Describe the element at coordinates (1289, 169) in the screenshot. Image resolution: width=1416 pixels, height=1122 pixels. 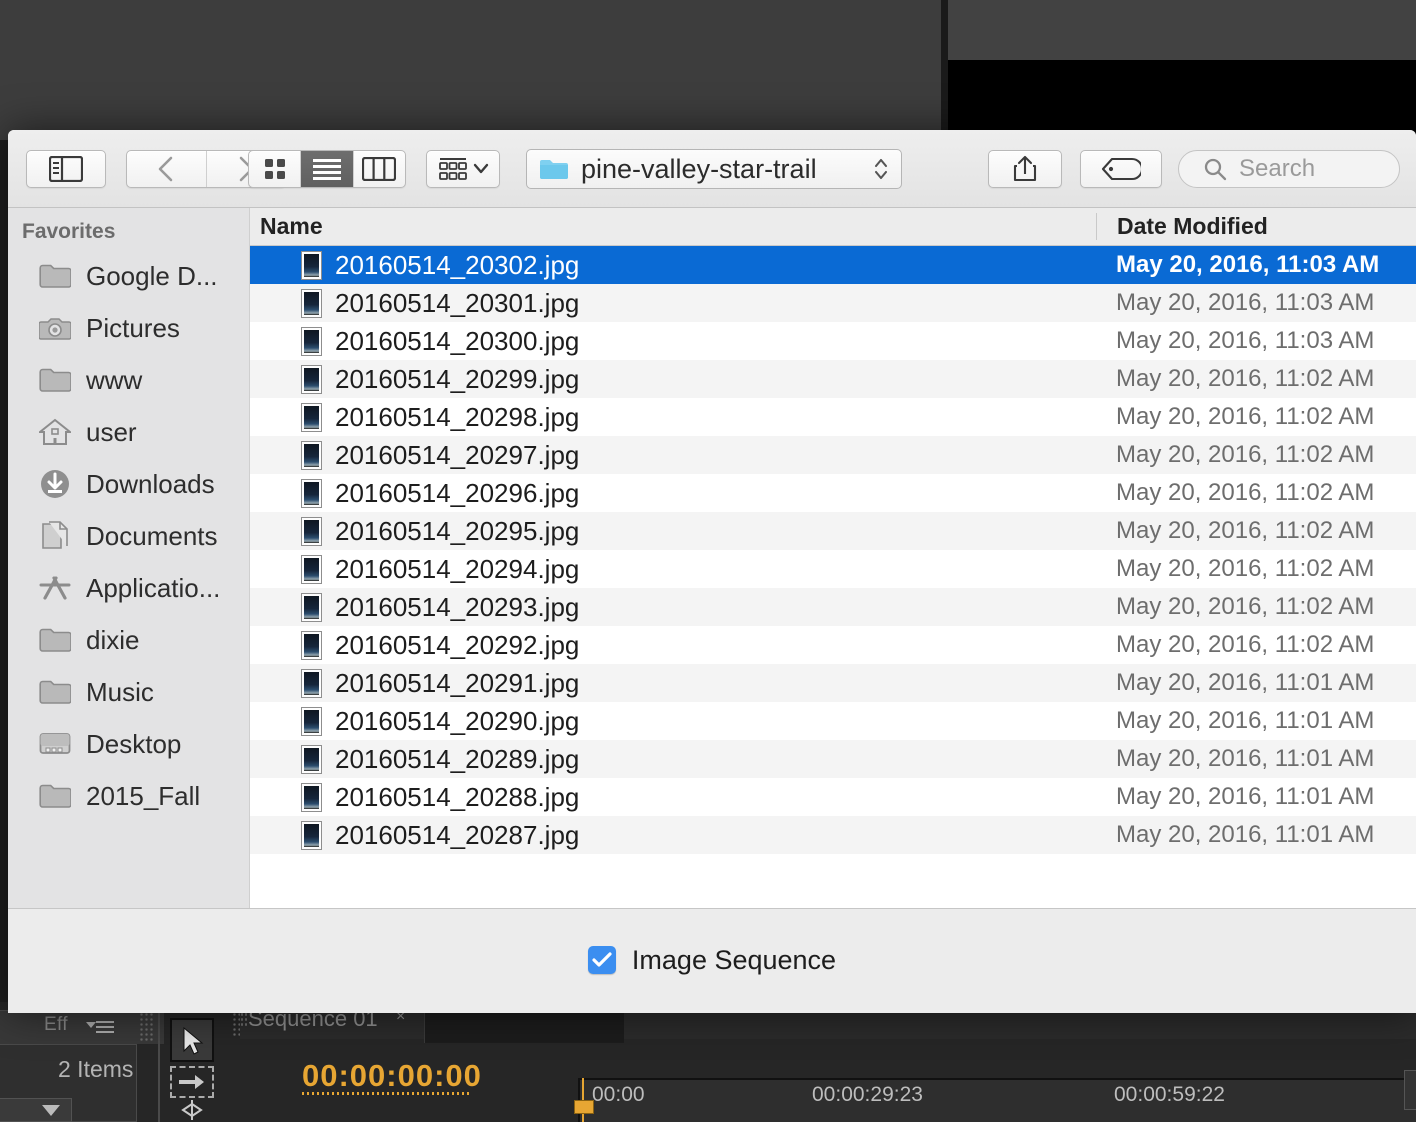
I see `search-input: Search` at that location.